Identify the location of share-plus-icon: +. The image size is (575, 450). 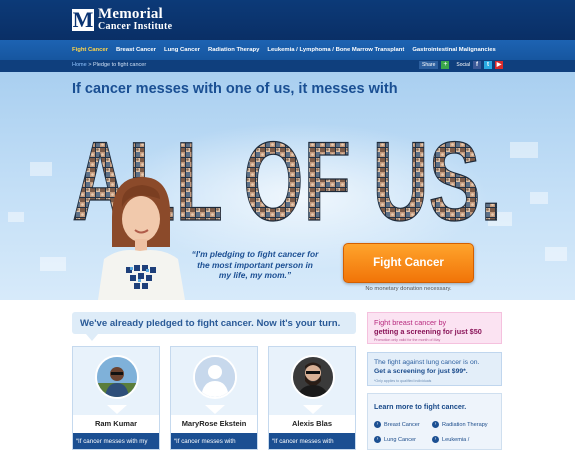
(445, 65).